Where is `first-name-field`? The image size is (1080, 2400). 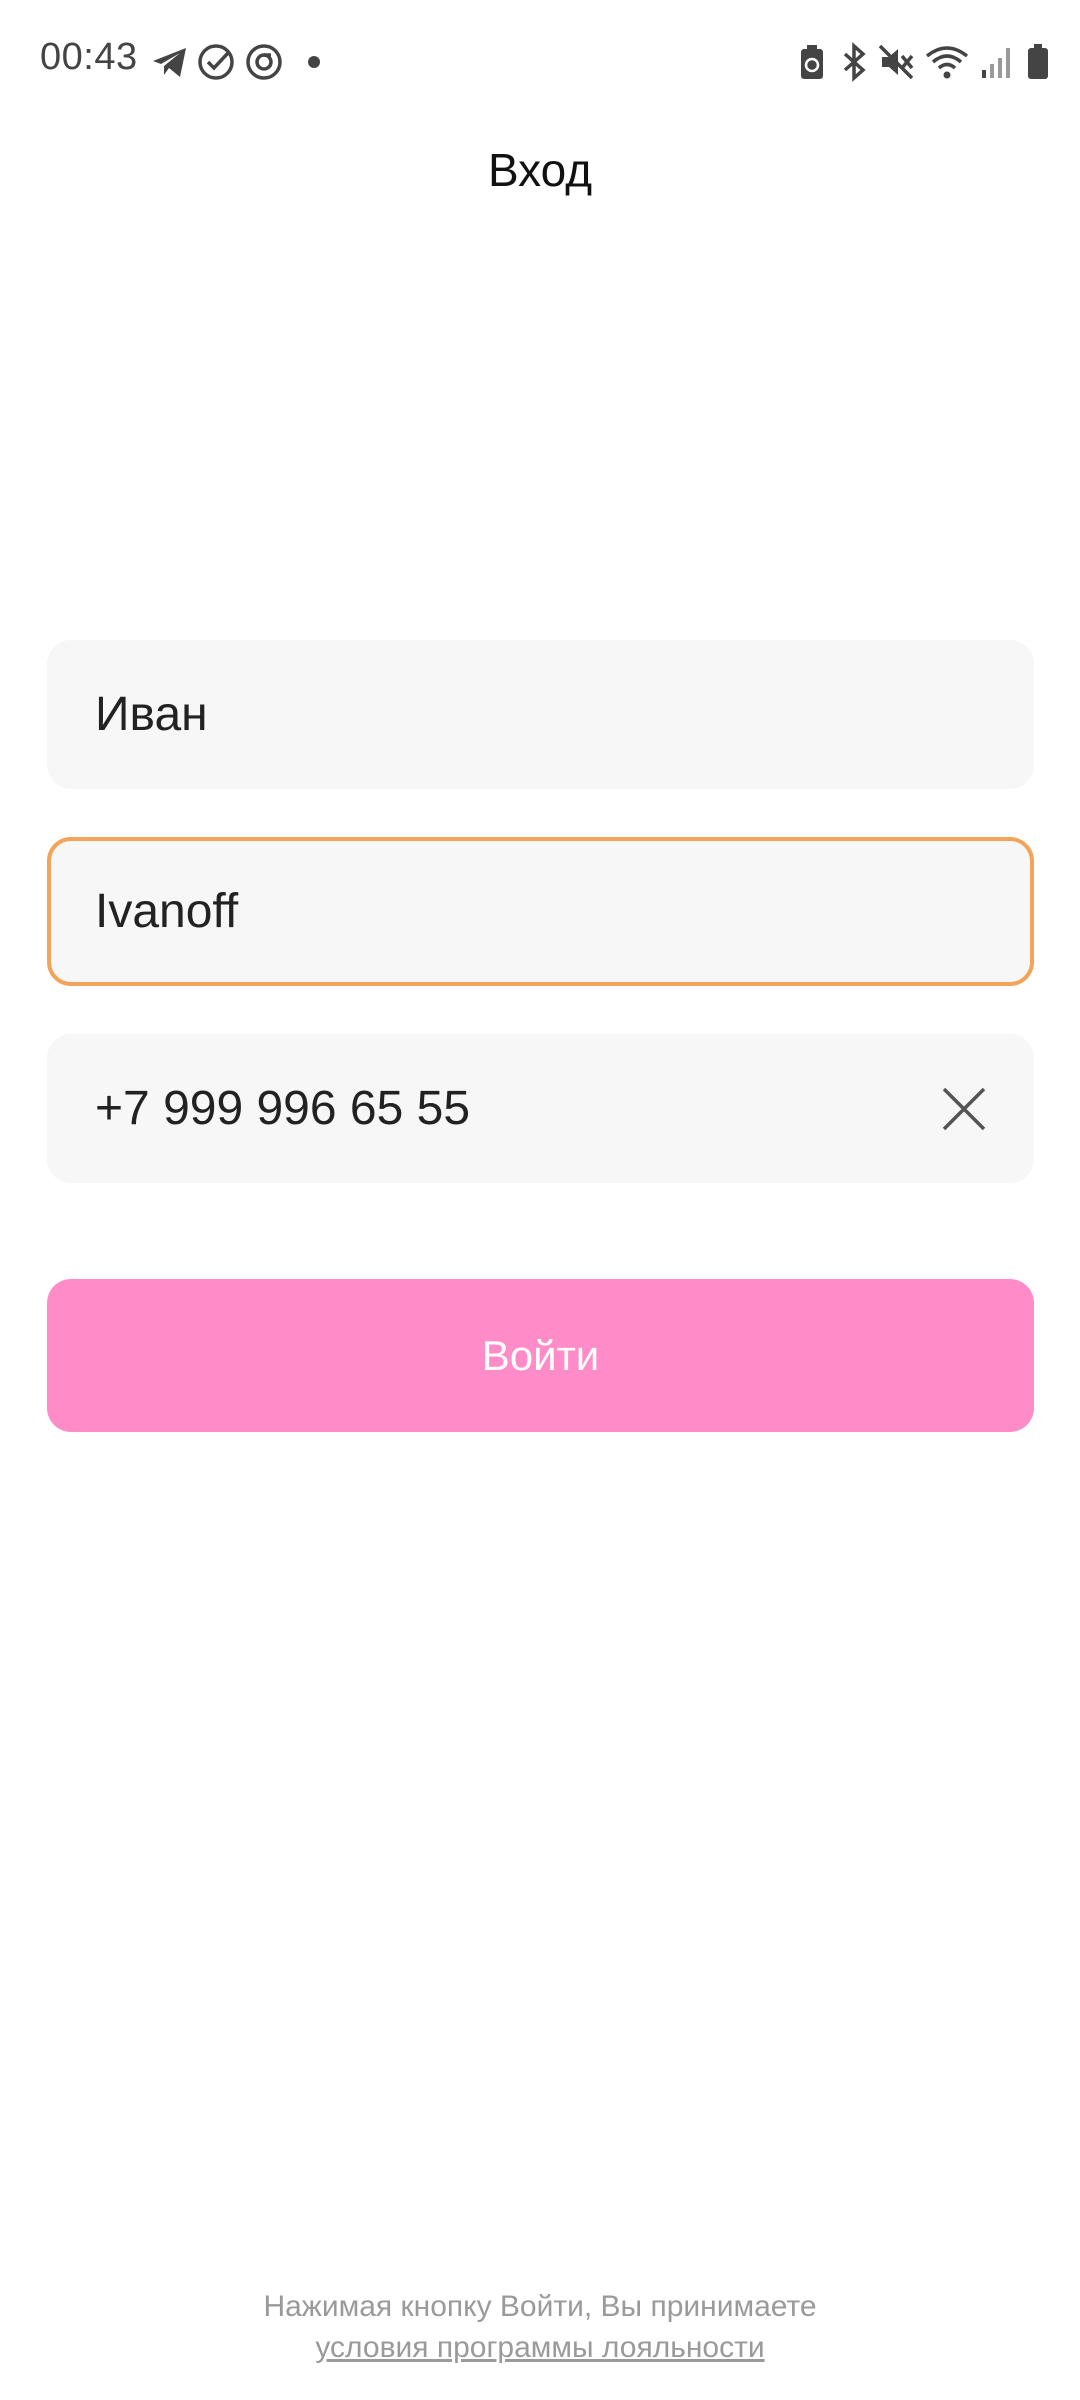 first-name-field is located at coordinates (540, 714).